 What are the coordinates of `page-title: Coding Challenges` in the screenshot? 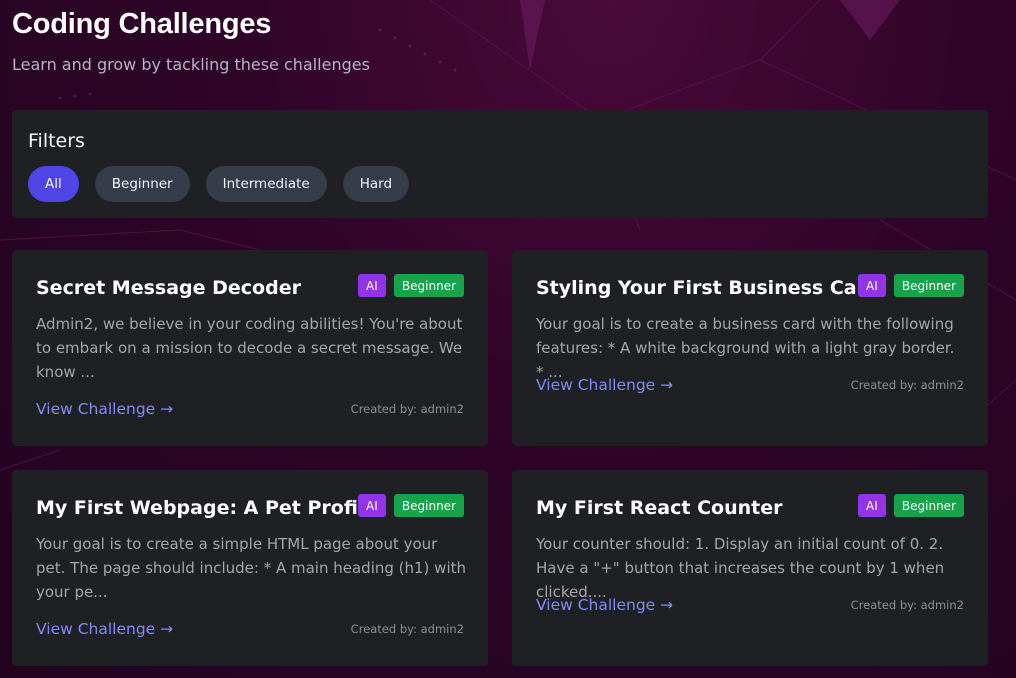 It's located at (142, 24).